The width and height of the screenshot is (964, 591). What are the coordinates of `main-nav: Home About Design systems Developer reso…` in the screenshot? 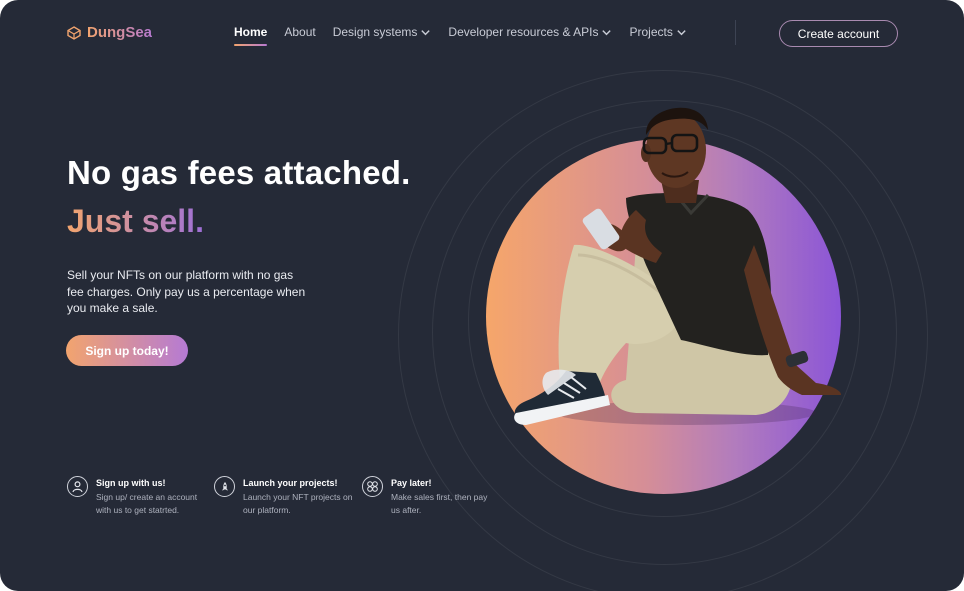 It's located at (469, 35).